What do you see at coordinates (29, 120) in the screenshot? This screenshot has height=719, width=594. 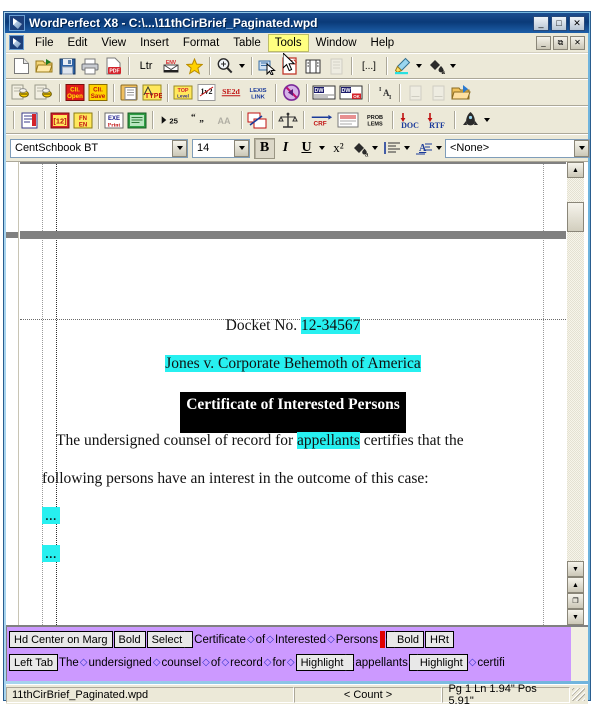 I see `table-of-authorities-icon` at bounding box center [29, 120].